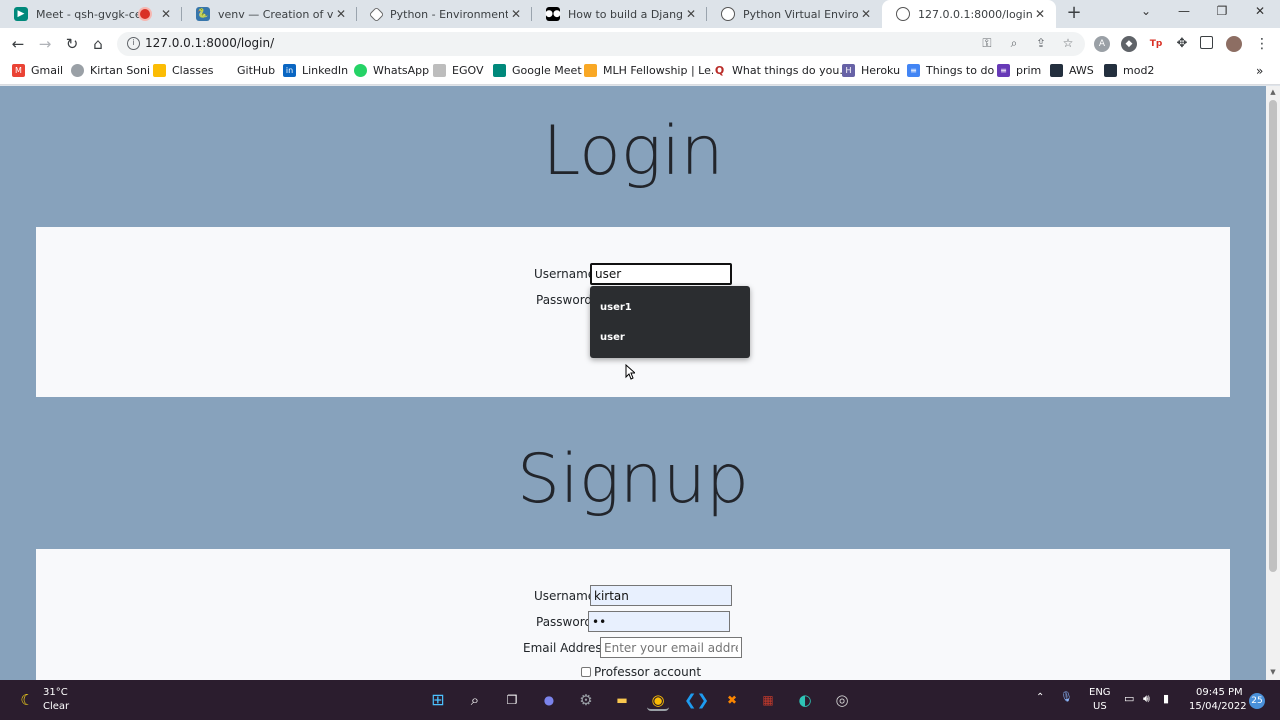  Describe the element at coordinates (55, 692) in the screenshot. I see `weather-temperature: 31°C` at that location.